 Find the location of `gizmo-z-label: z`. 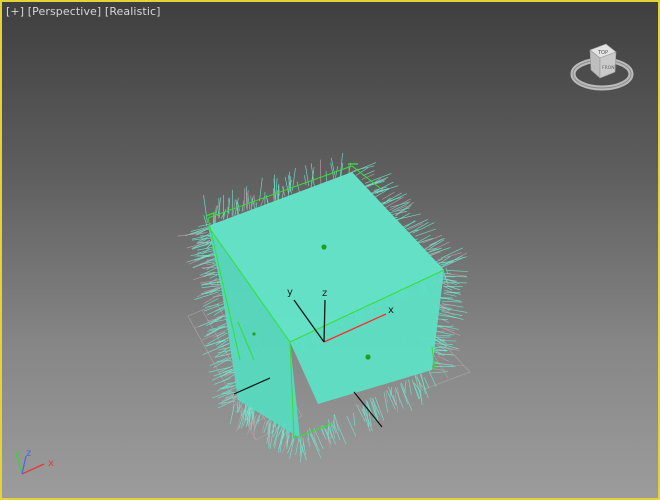

gizmo-z-label: z is located at coordinates (324, 293).